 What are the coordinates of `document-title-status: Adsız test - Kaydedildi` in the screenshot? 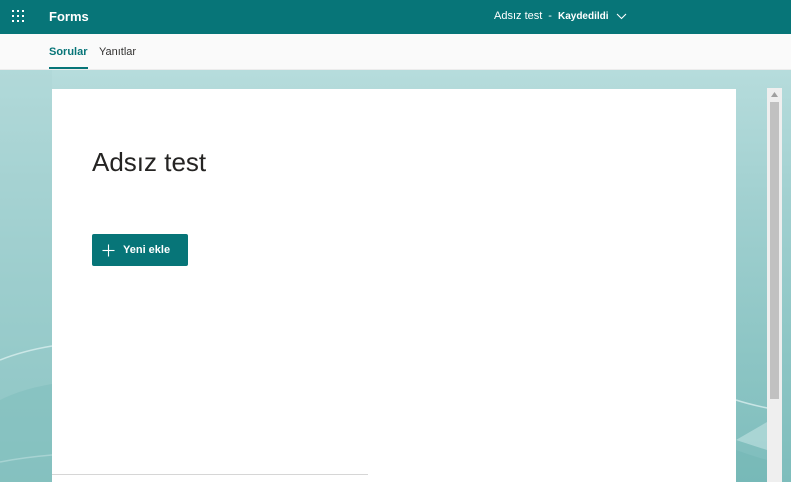 It's located at (560, 16).